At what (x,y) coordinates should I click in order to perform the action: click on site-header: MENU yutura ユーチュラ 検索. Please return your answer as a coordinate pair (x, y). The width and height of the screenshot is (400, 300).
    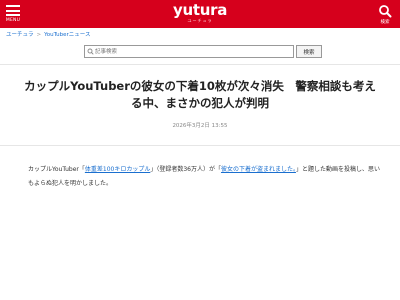
    Looking at the image, I should click on (200, 14).